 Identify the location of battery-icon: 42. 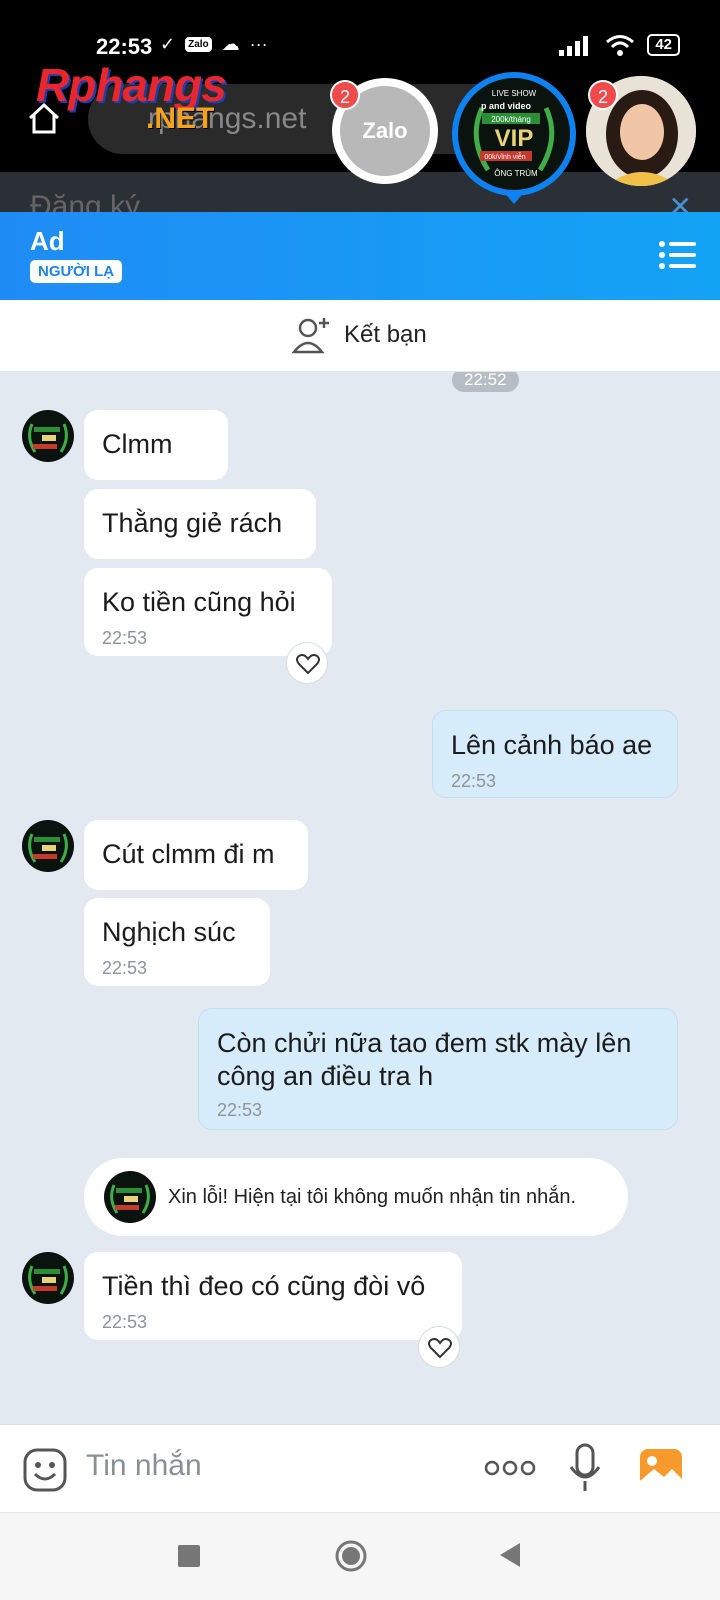
(663, 45).